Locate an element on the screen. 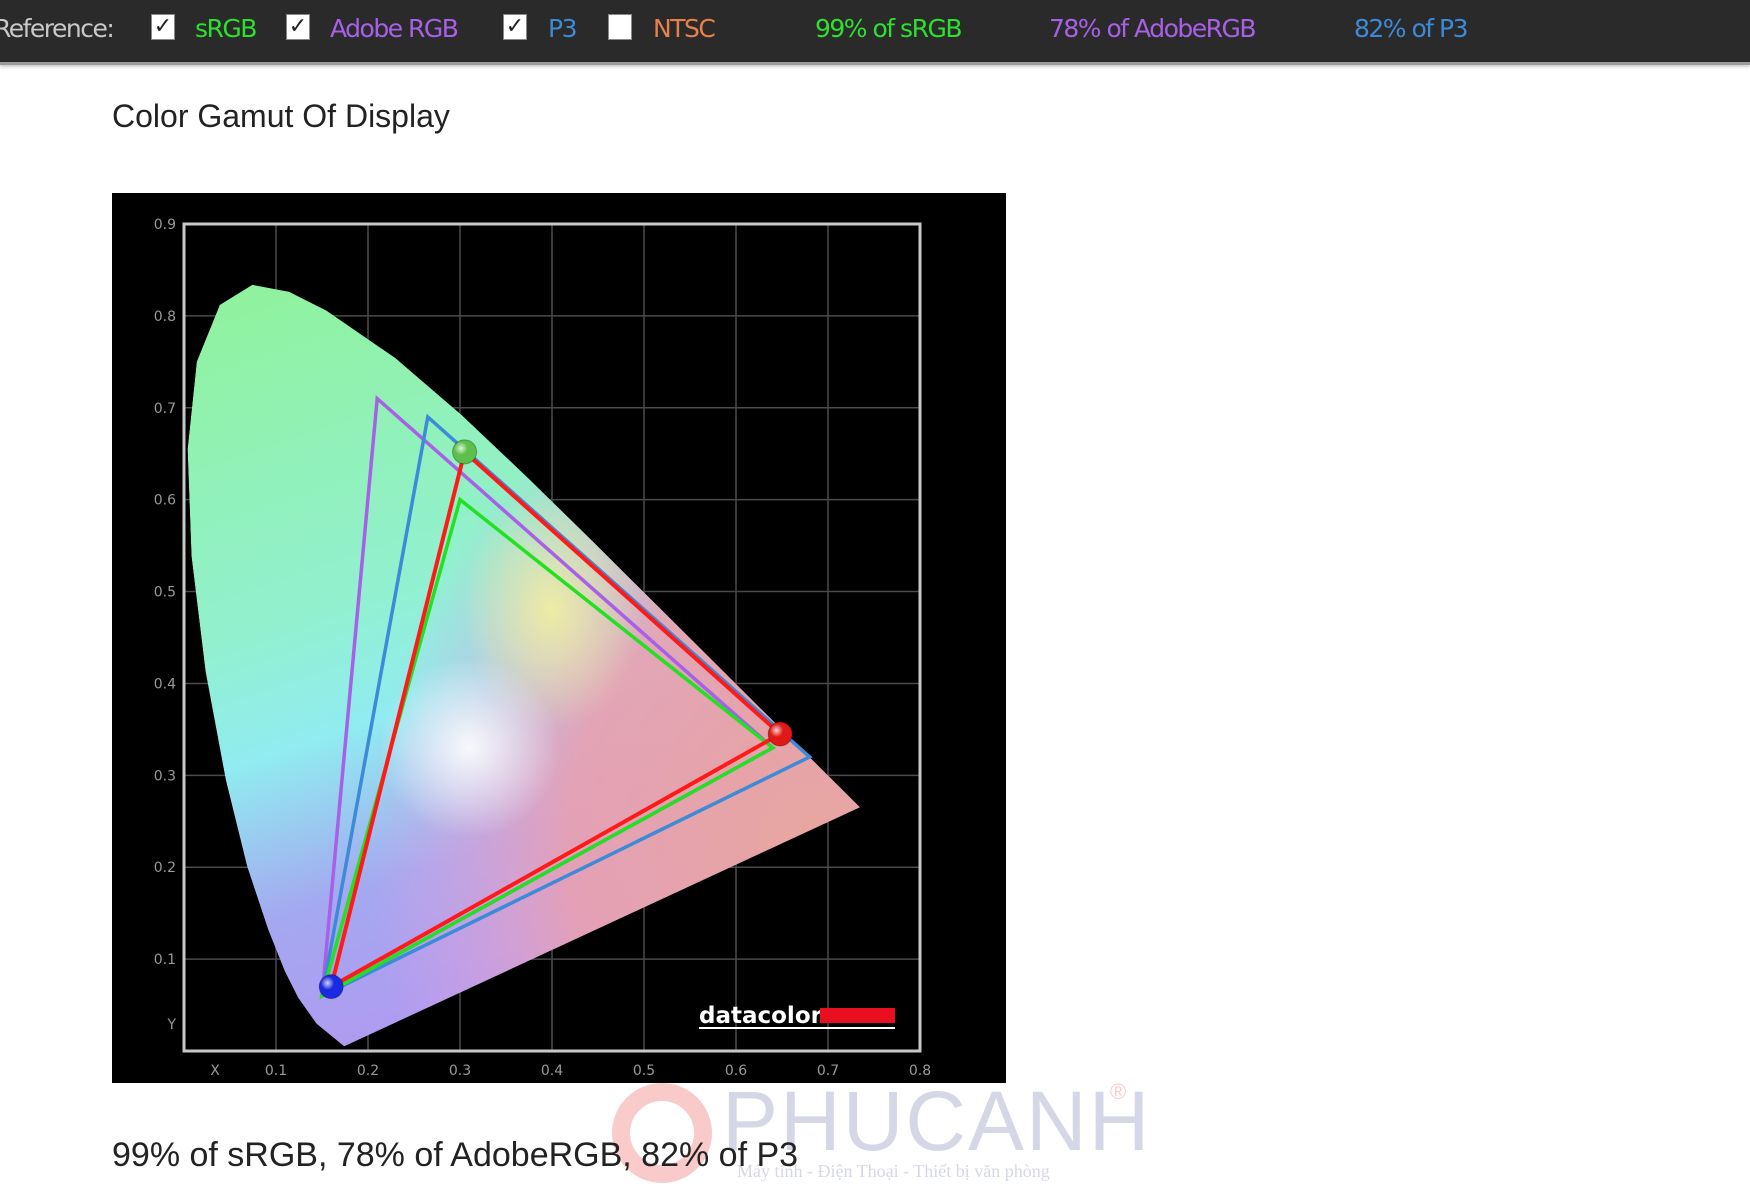  srgb-checkbox: ✓ is located at coordinates (163, 27).